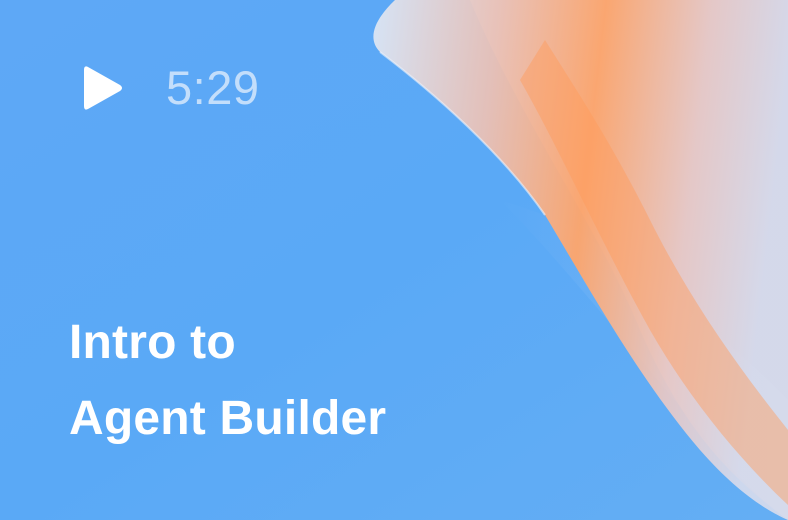  What do you see at coordinates (152, 342) in the screenshot?
I see `video-title-line-1: Intro to` at bounding box center [152, 342].